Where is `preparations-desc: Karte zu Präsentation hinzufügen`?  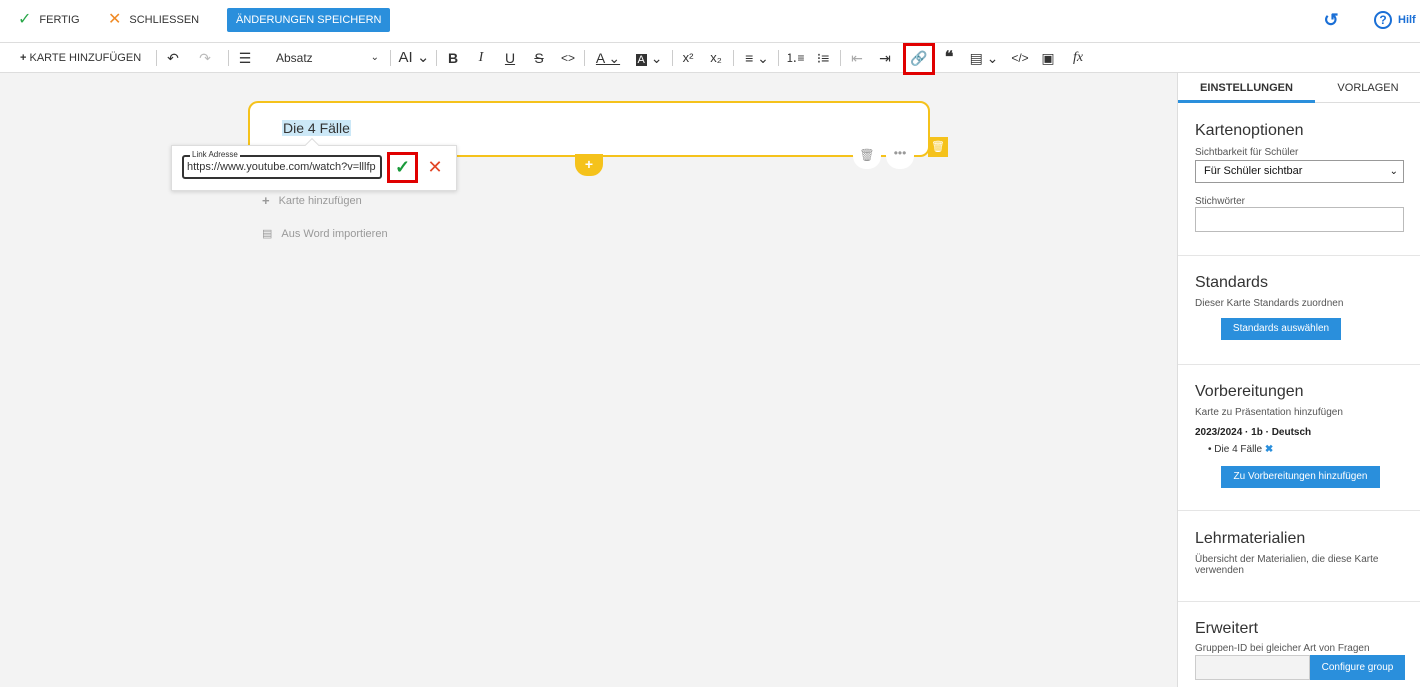
preparations-desc: Karte zu Präsentation hinzufügen is located at coordinates (1269, 412).